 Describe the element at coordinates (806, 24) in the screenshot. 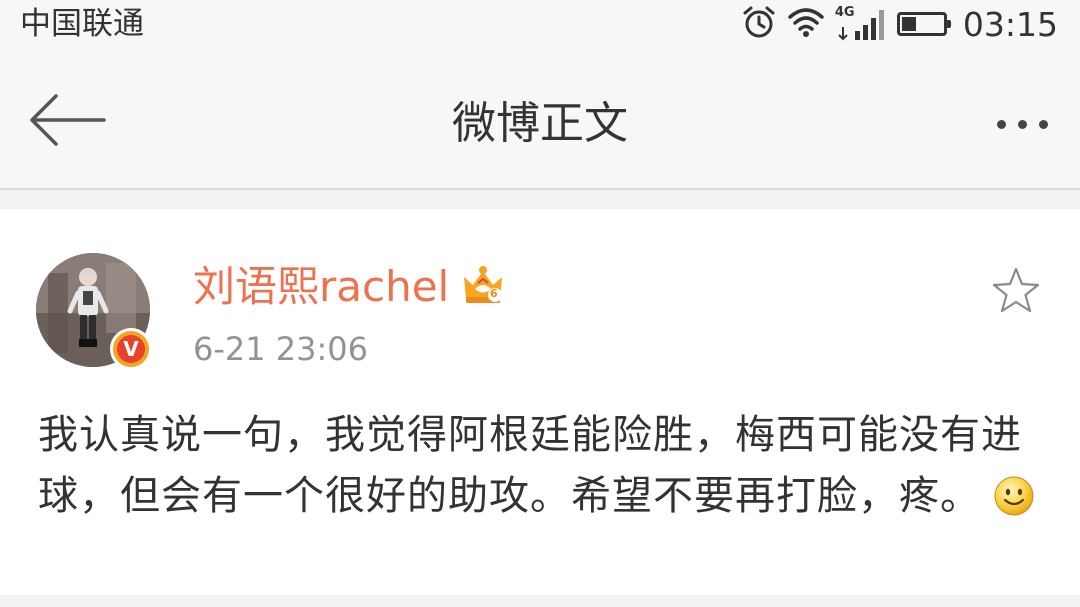

I see `wifi-icon` at that location.